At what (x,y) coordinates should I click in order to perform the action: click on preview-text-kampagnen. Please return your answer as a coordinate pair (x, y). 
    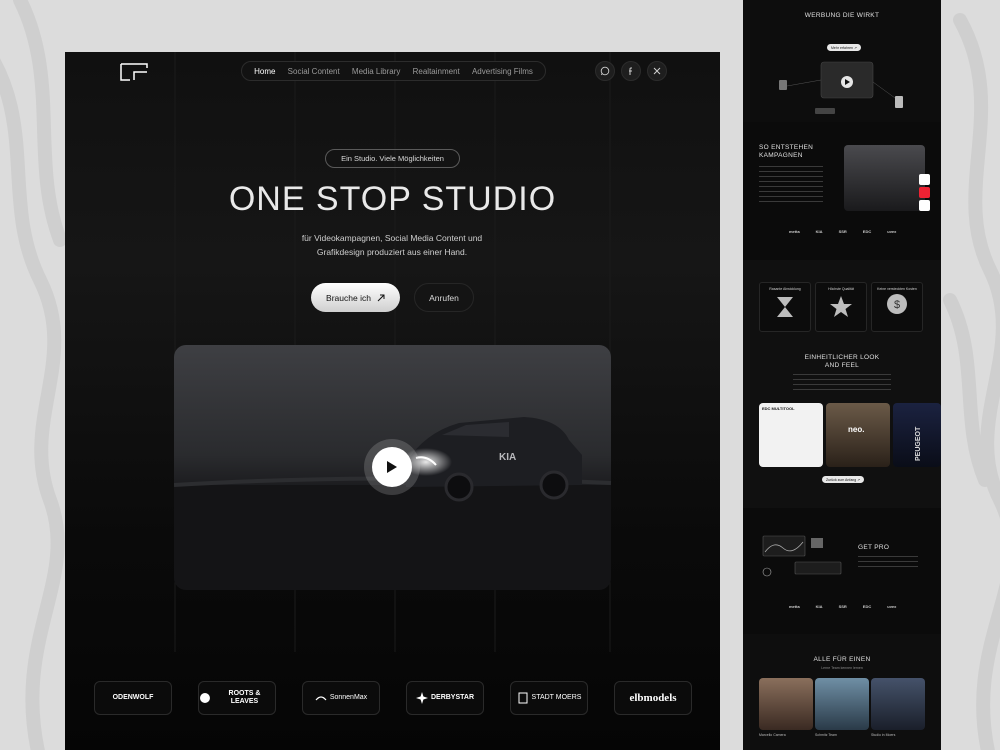
    Looking at the image, I should click on (791, 186).